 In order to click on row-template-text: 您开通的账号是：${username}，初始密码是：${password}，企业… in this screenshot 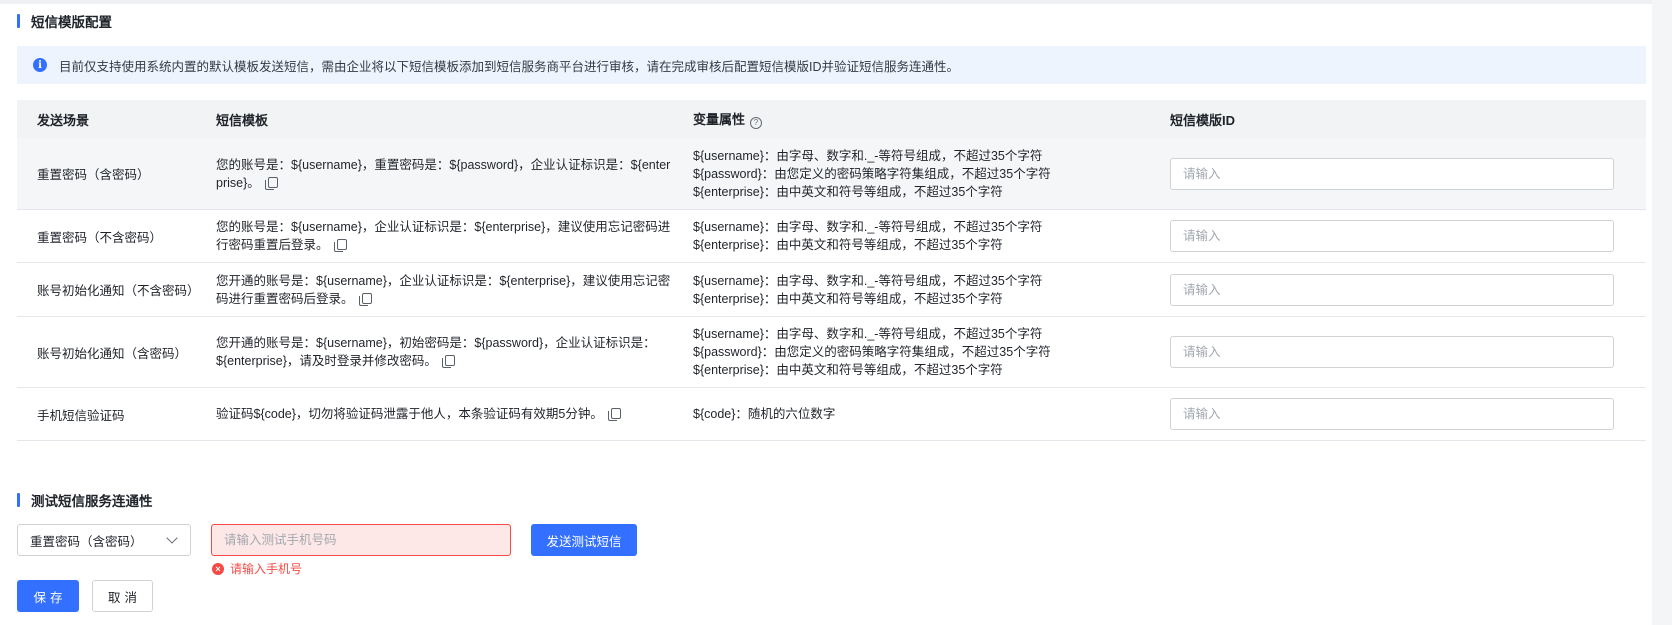, I will do `click(436, 352)`.